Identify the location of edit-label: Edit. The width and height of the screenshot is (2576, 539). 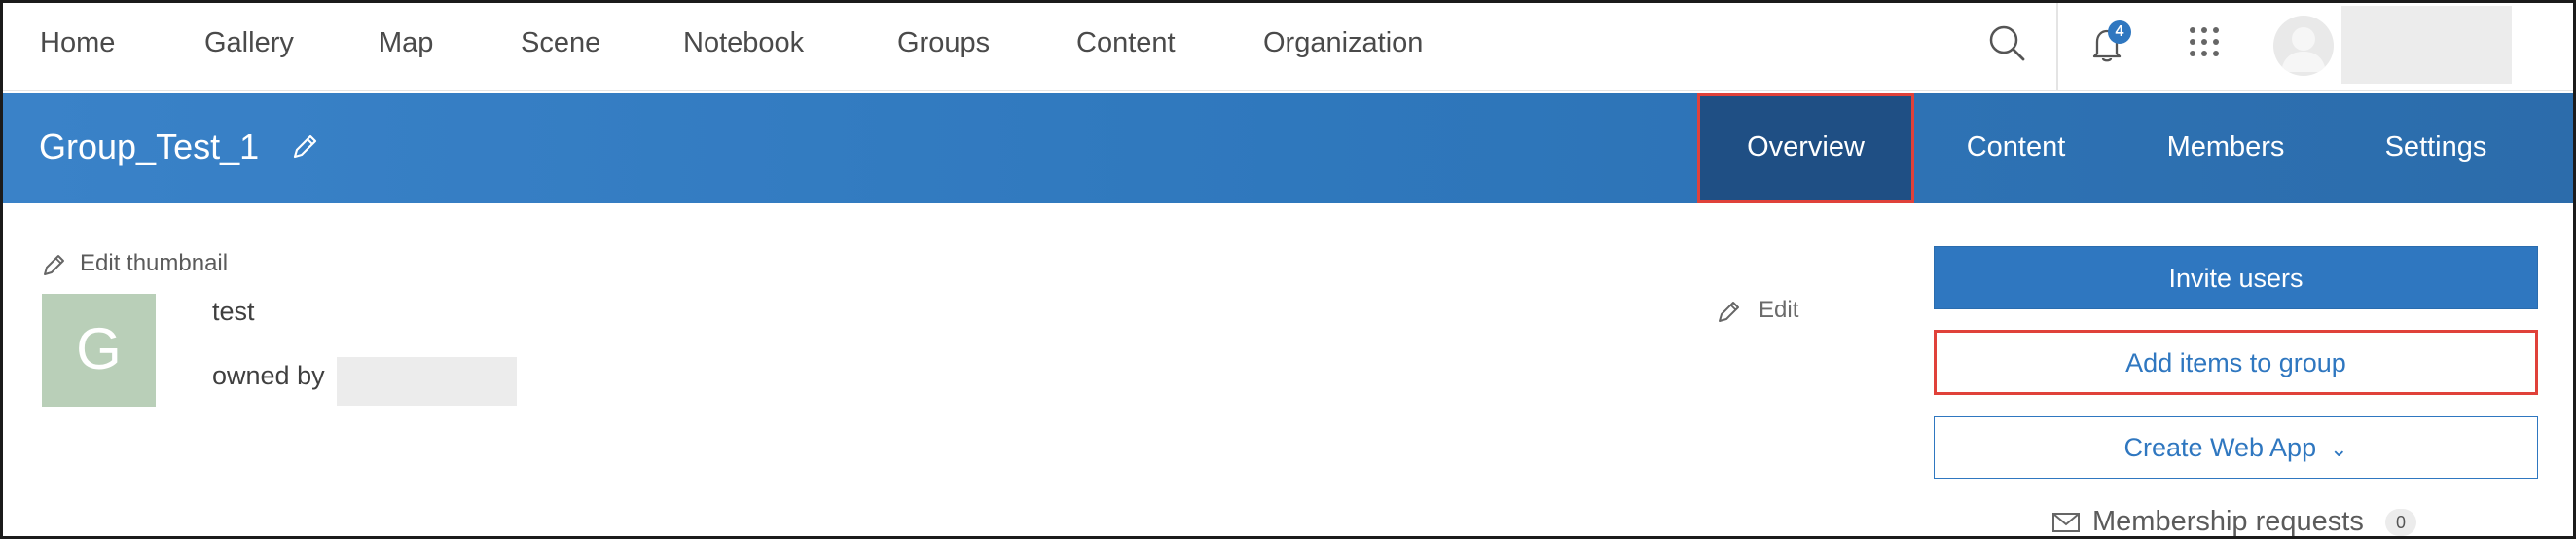
(1779, 310).